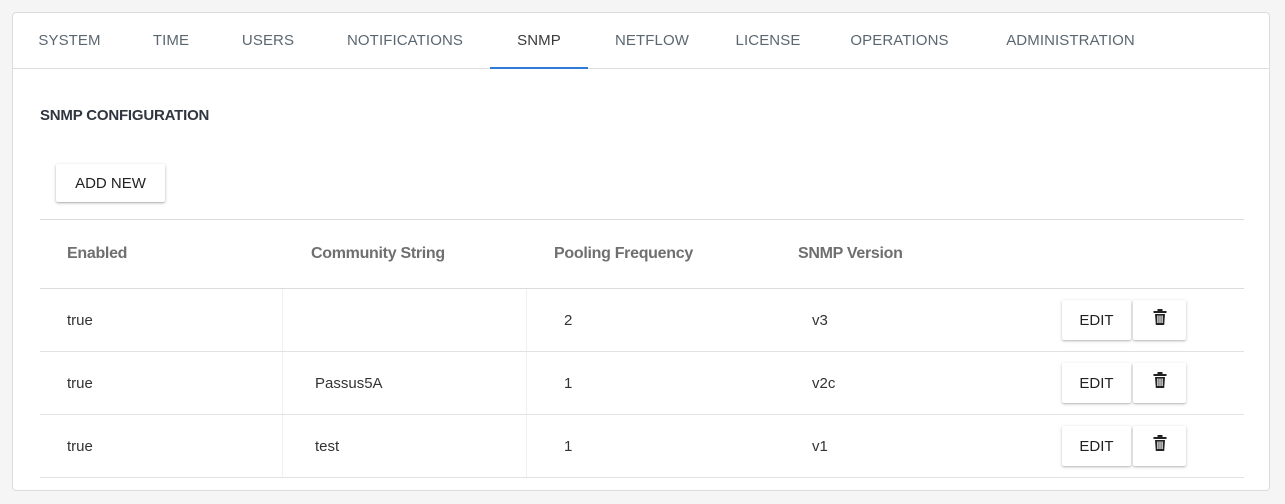 The width and height of the screenshot is (1285, 504). Describe the element at coordinates (110, 183) in the screenshot. I see `add-new-button: ADD NEW` at that location.